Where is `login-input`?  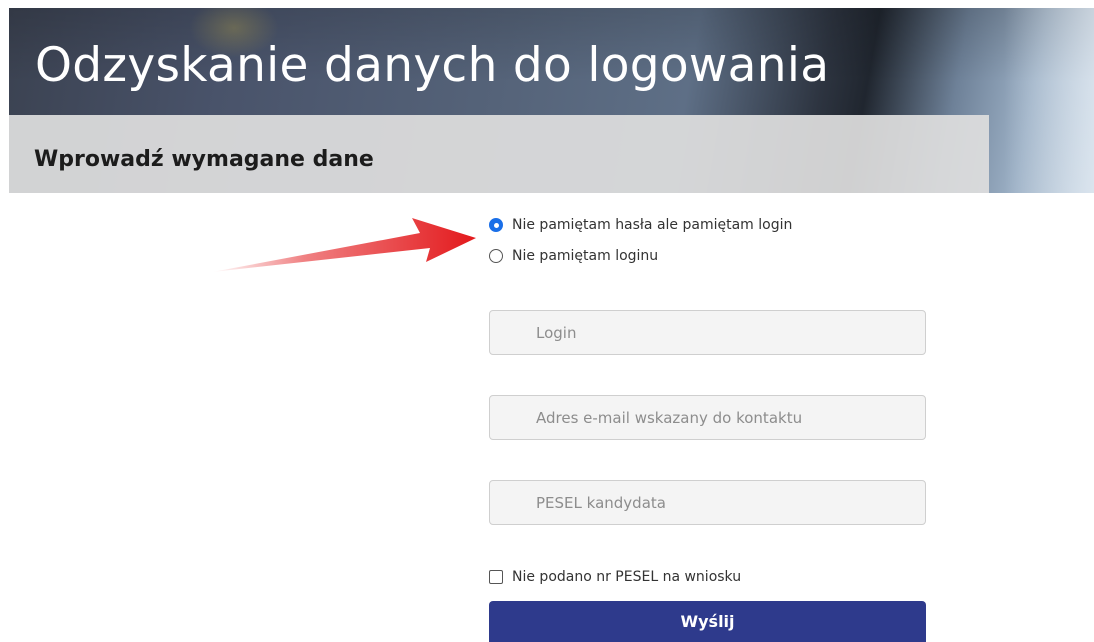
login-input is located at coordinates (707, 332).